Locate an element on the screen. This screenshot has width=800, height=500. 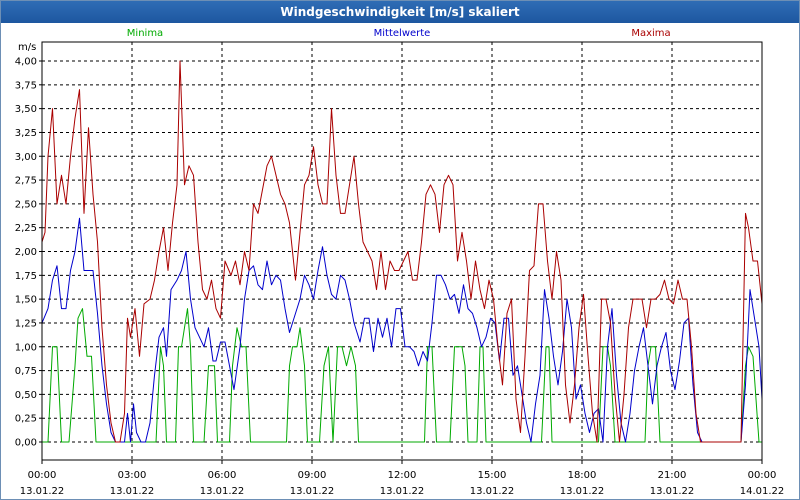
y-tick-label: 2,50 is located at coordinates (26, 204).